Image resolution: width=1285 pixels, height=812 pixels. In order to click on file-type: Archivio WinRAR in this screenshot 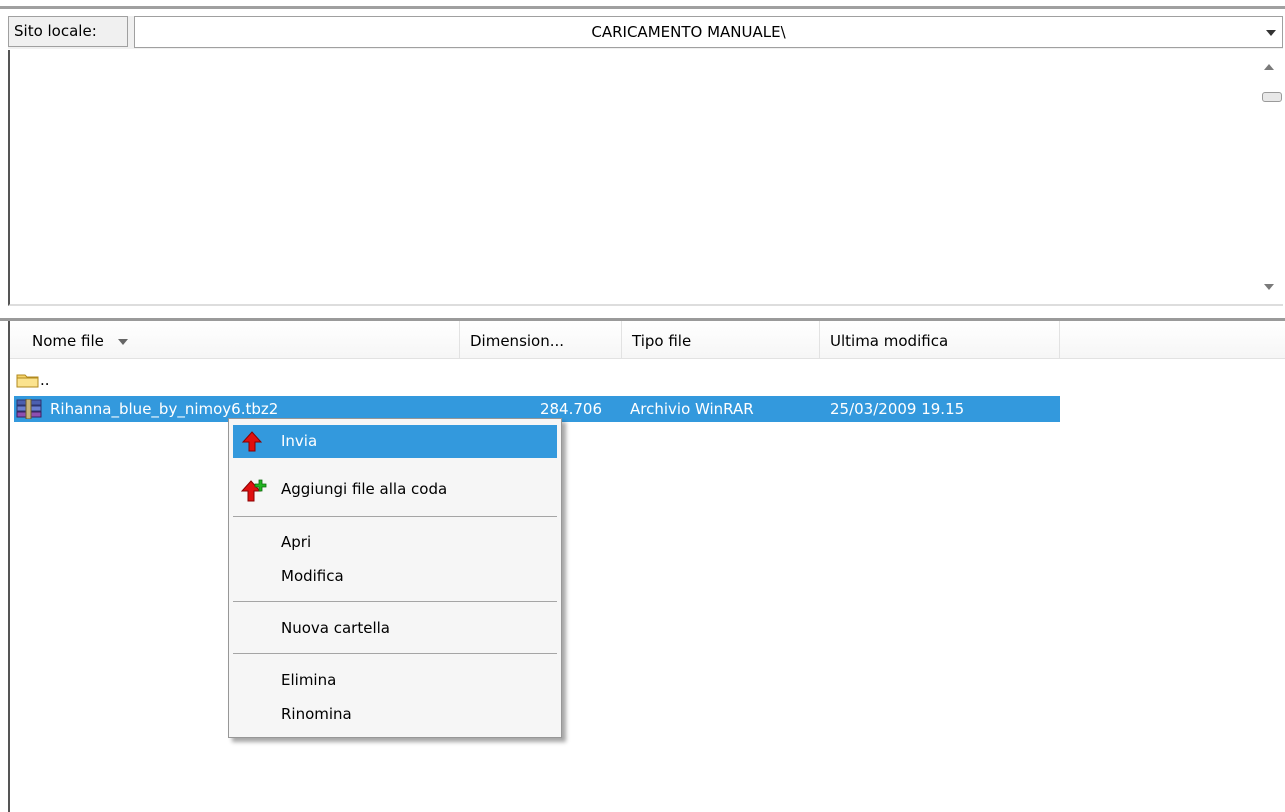, I will do `click(692, 409)`.